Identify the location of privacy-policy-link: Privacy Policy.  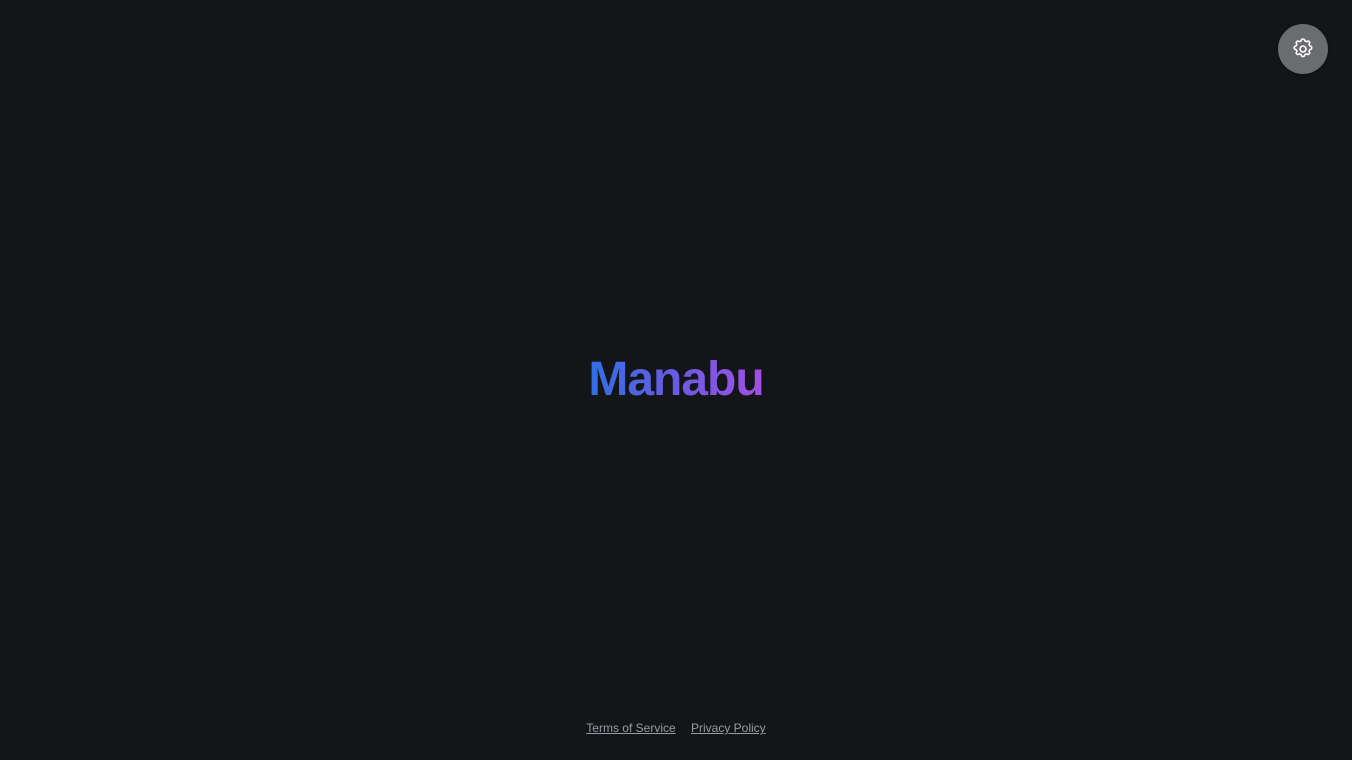
(728, 728).